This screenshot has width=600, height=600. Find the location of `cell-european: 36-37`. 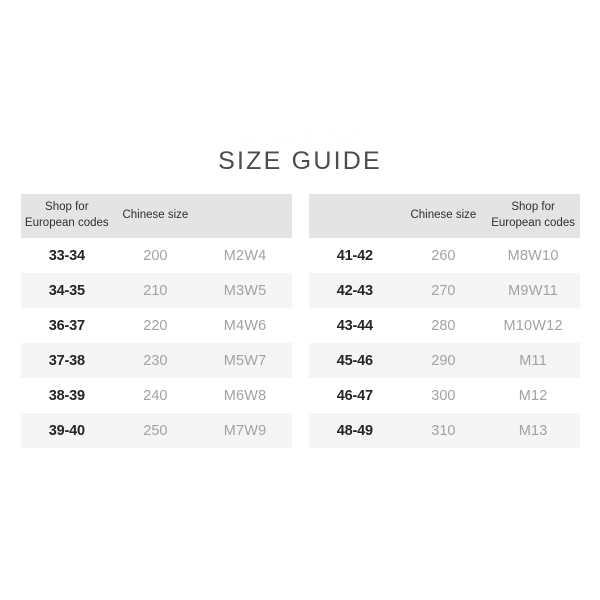

cell-european: 36-37 is located at coordinates (66, 325).